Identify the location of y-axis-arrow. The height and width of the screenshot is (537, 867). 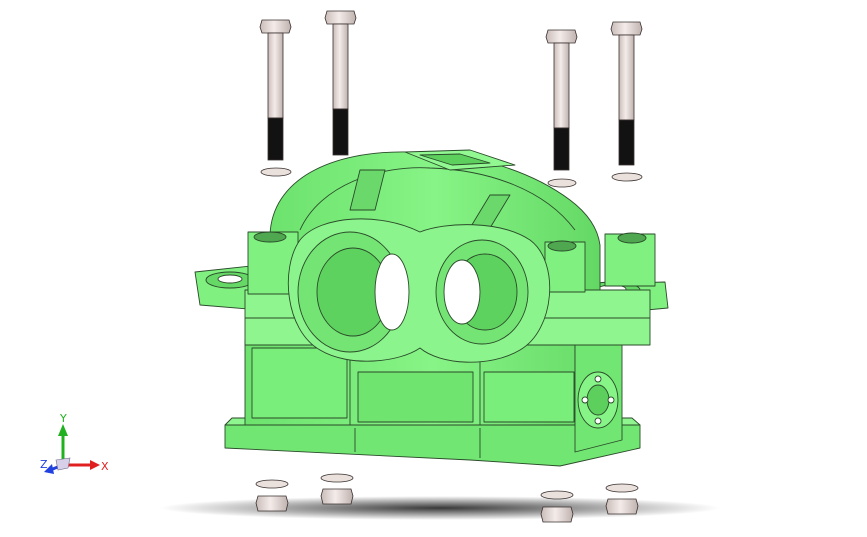
(63, 430).